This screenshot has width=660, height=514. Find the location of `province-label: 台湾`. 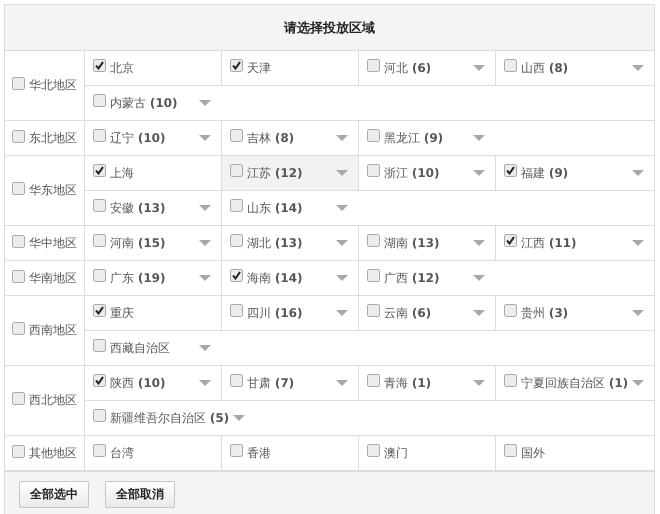

province-label: 台湾 is located at coordinates (122, 453).